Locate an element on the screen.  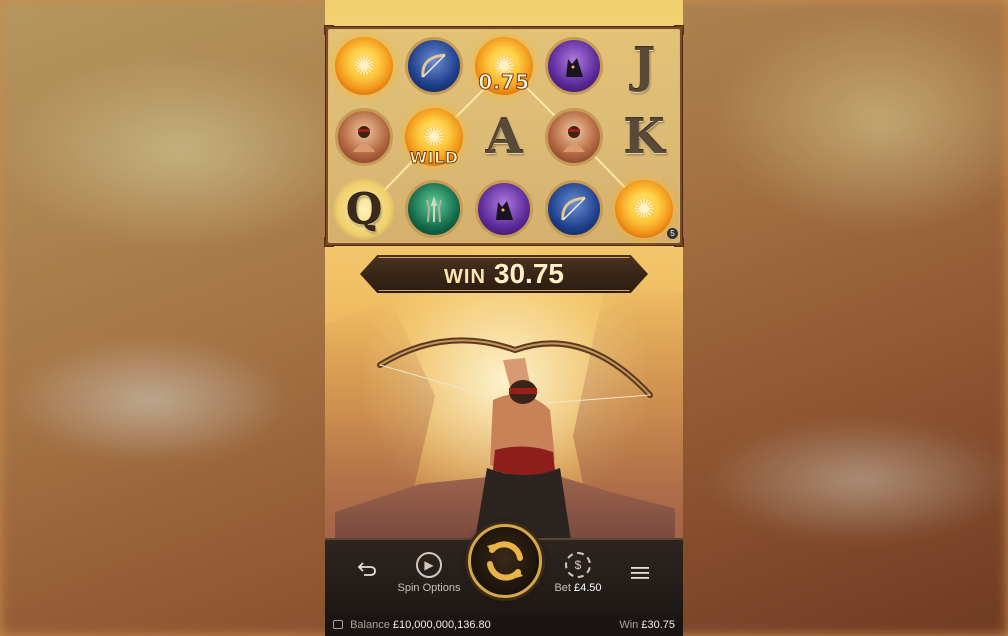
reel5-row2-k-symbol: K is located at coordinates (644, 137).